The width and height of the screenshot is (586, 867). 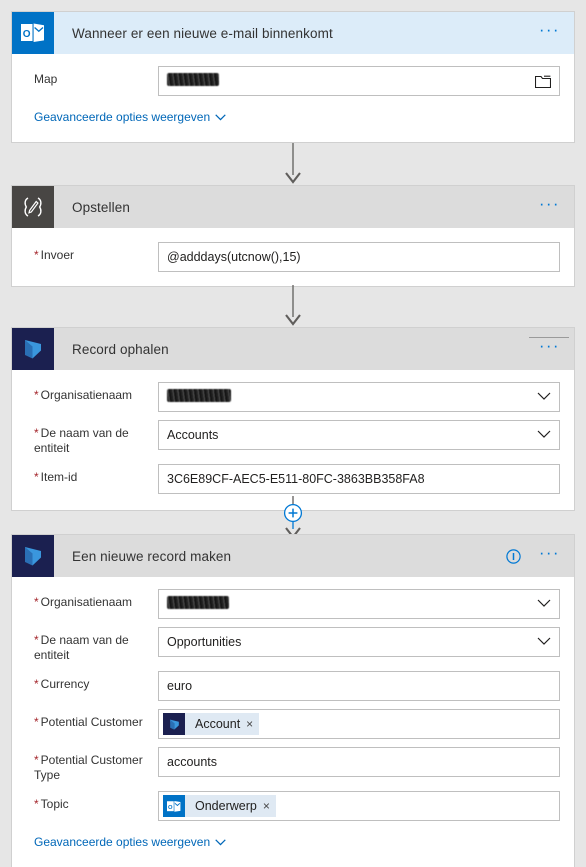 What do you see at coordinates (513, 556) in the screenshot?
I see `info-icon` at bounding box center [513, 556].